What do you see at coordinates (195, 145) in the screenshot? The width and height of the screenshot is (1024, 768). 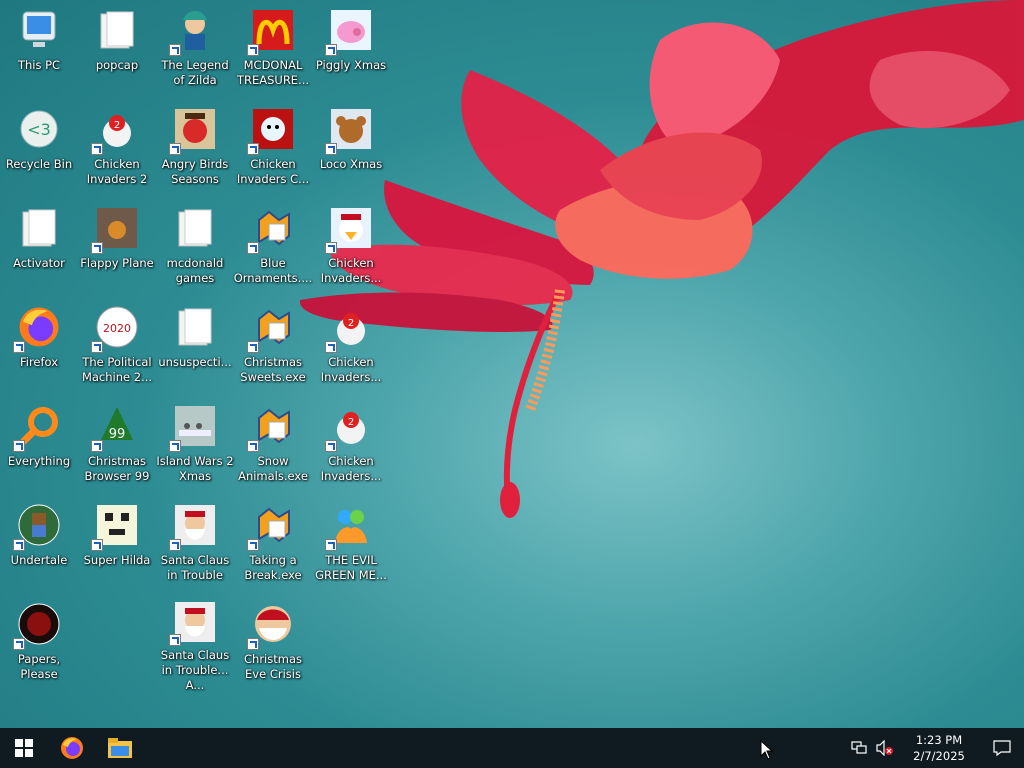 I see `desktop-icon: Angry Birds Seasons` at bounding box center [195, 145].